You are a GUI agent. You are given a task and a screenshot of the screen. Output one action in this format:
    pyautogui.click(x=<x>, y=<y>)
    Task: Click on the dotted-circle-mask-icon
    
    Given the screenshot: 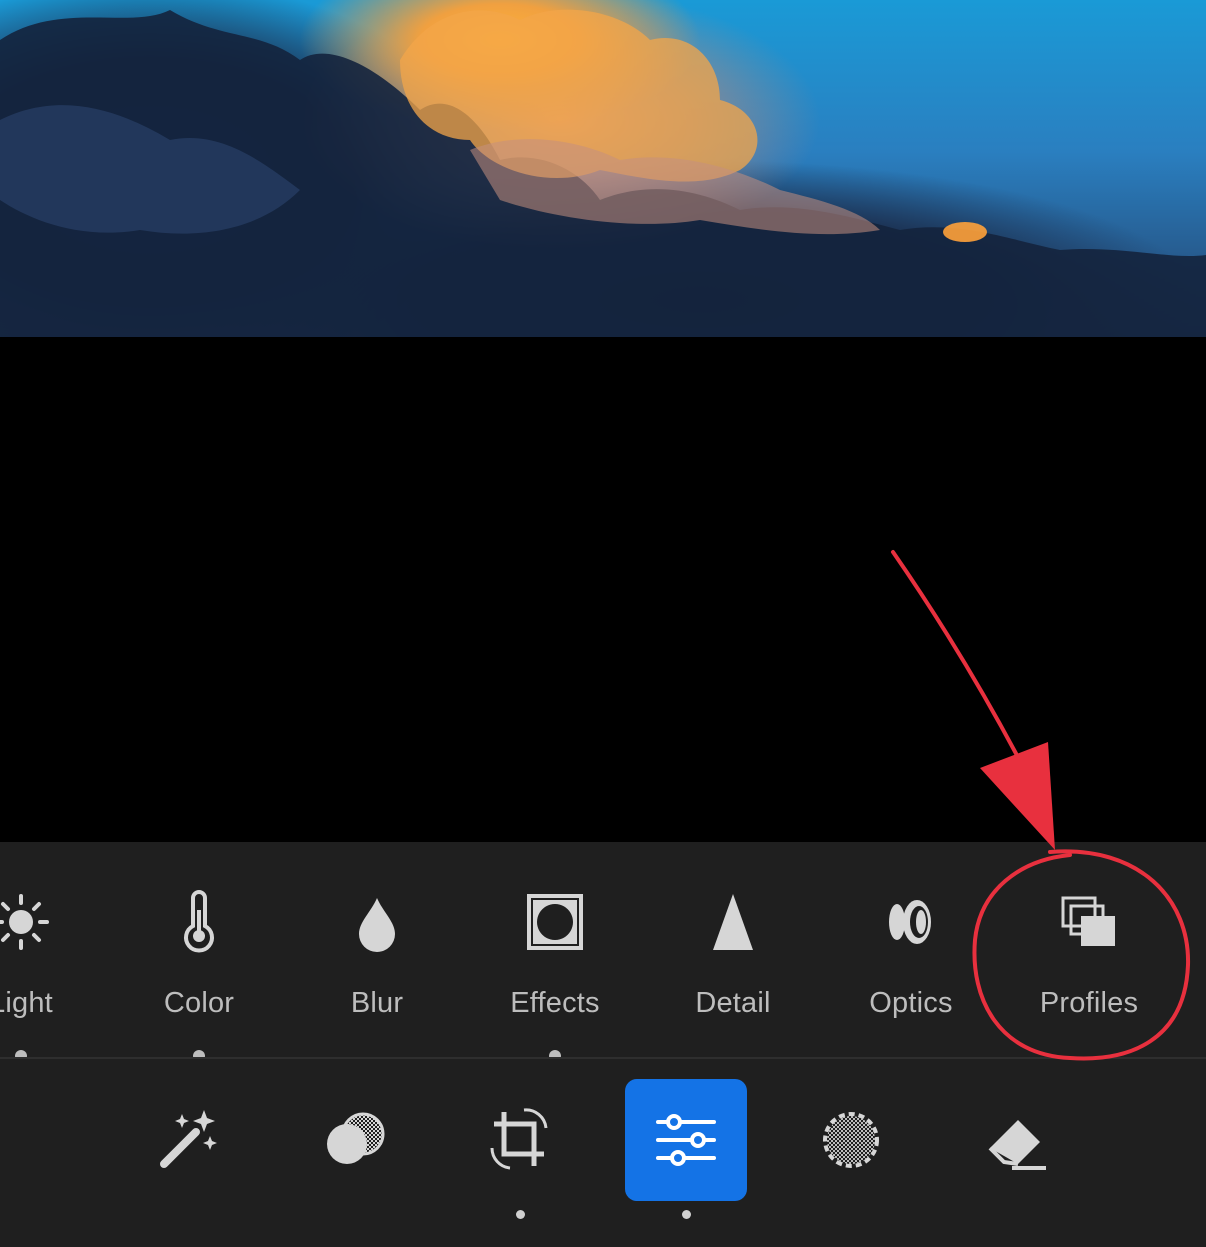 What is the action you would take?
    pyautogui.click(x=851, y=1140)
    